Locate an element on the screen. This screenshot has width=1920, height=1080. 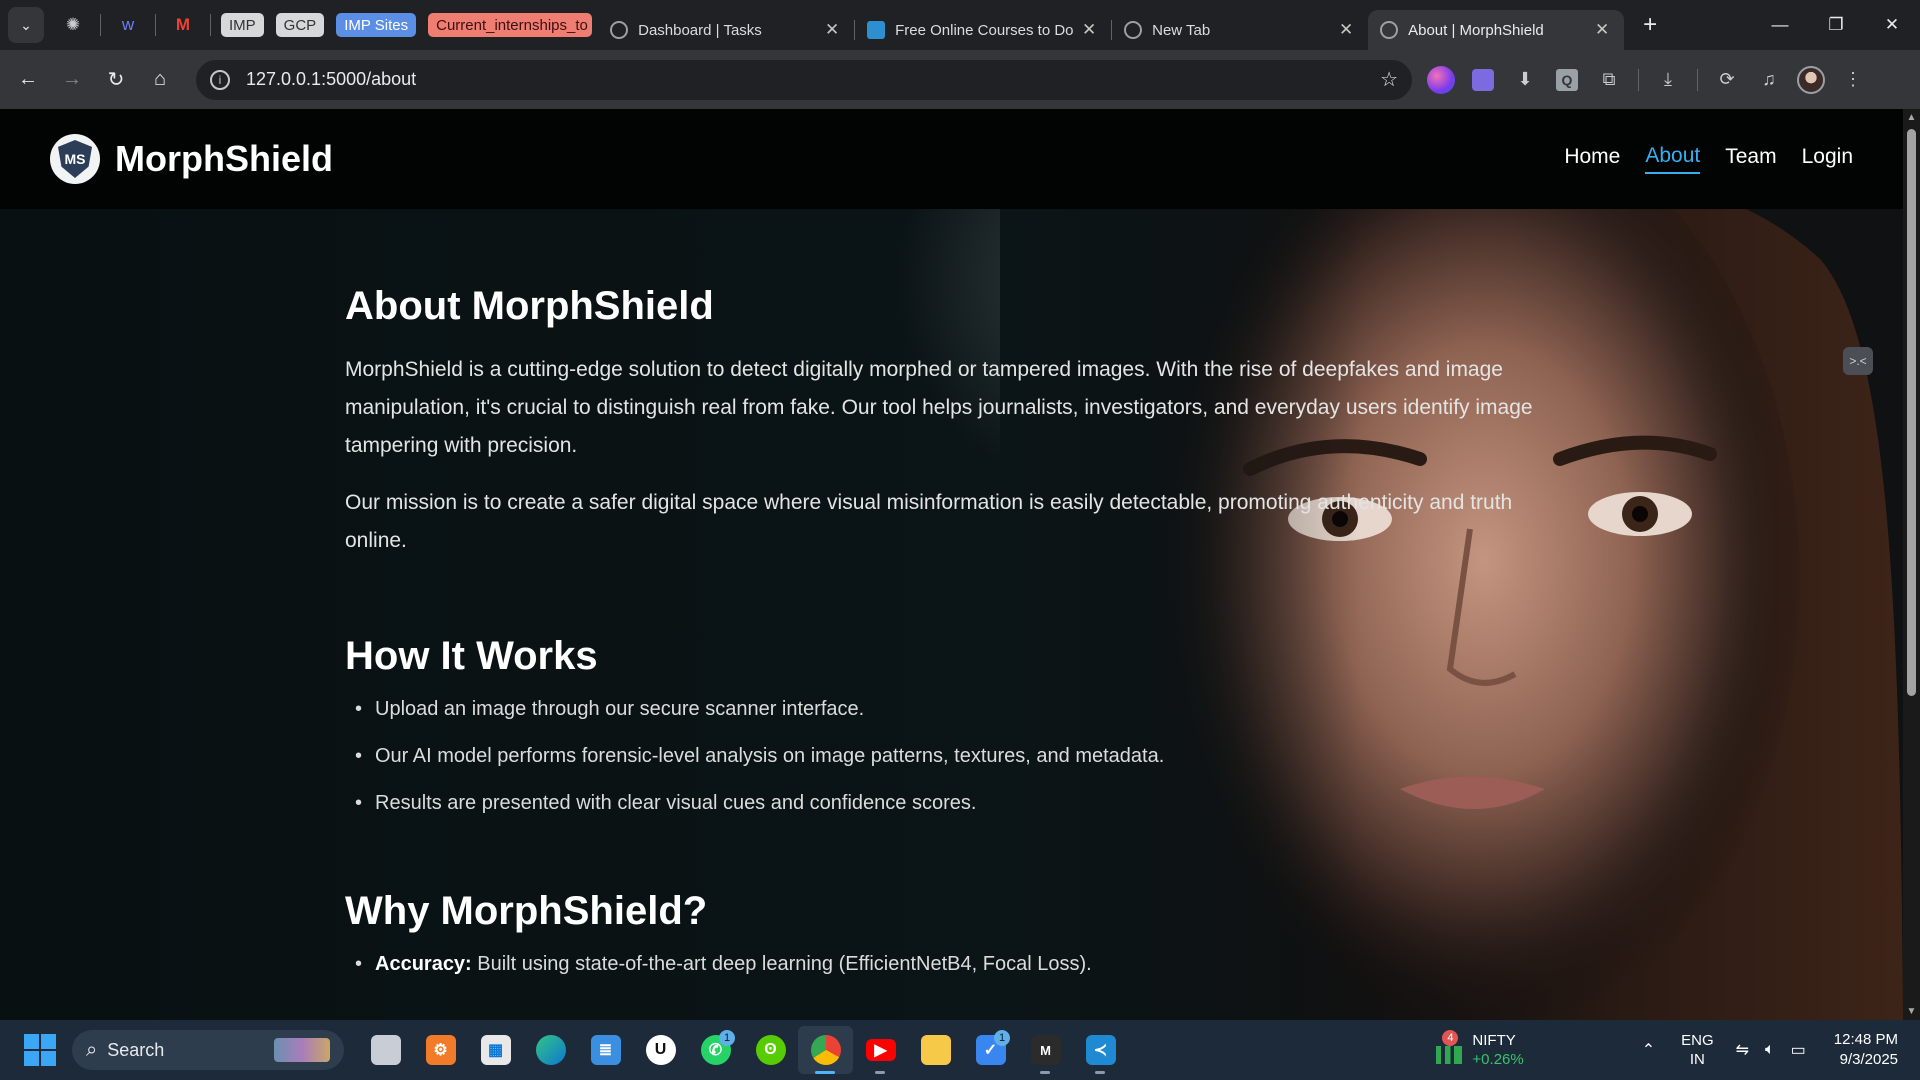
scroll-down-icon: ▼ is located at coordinates (1911, 1011).